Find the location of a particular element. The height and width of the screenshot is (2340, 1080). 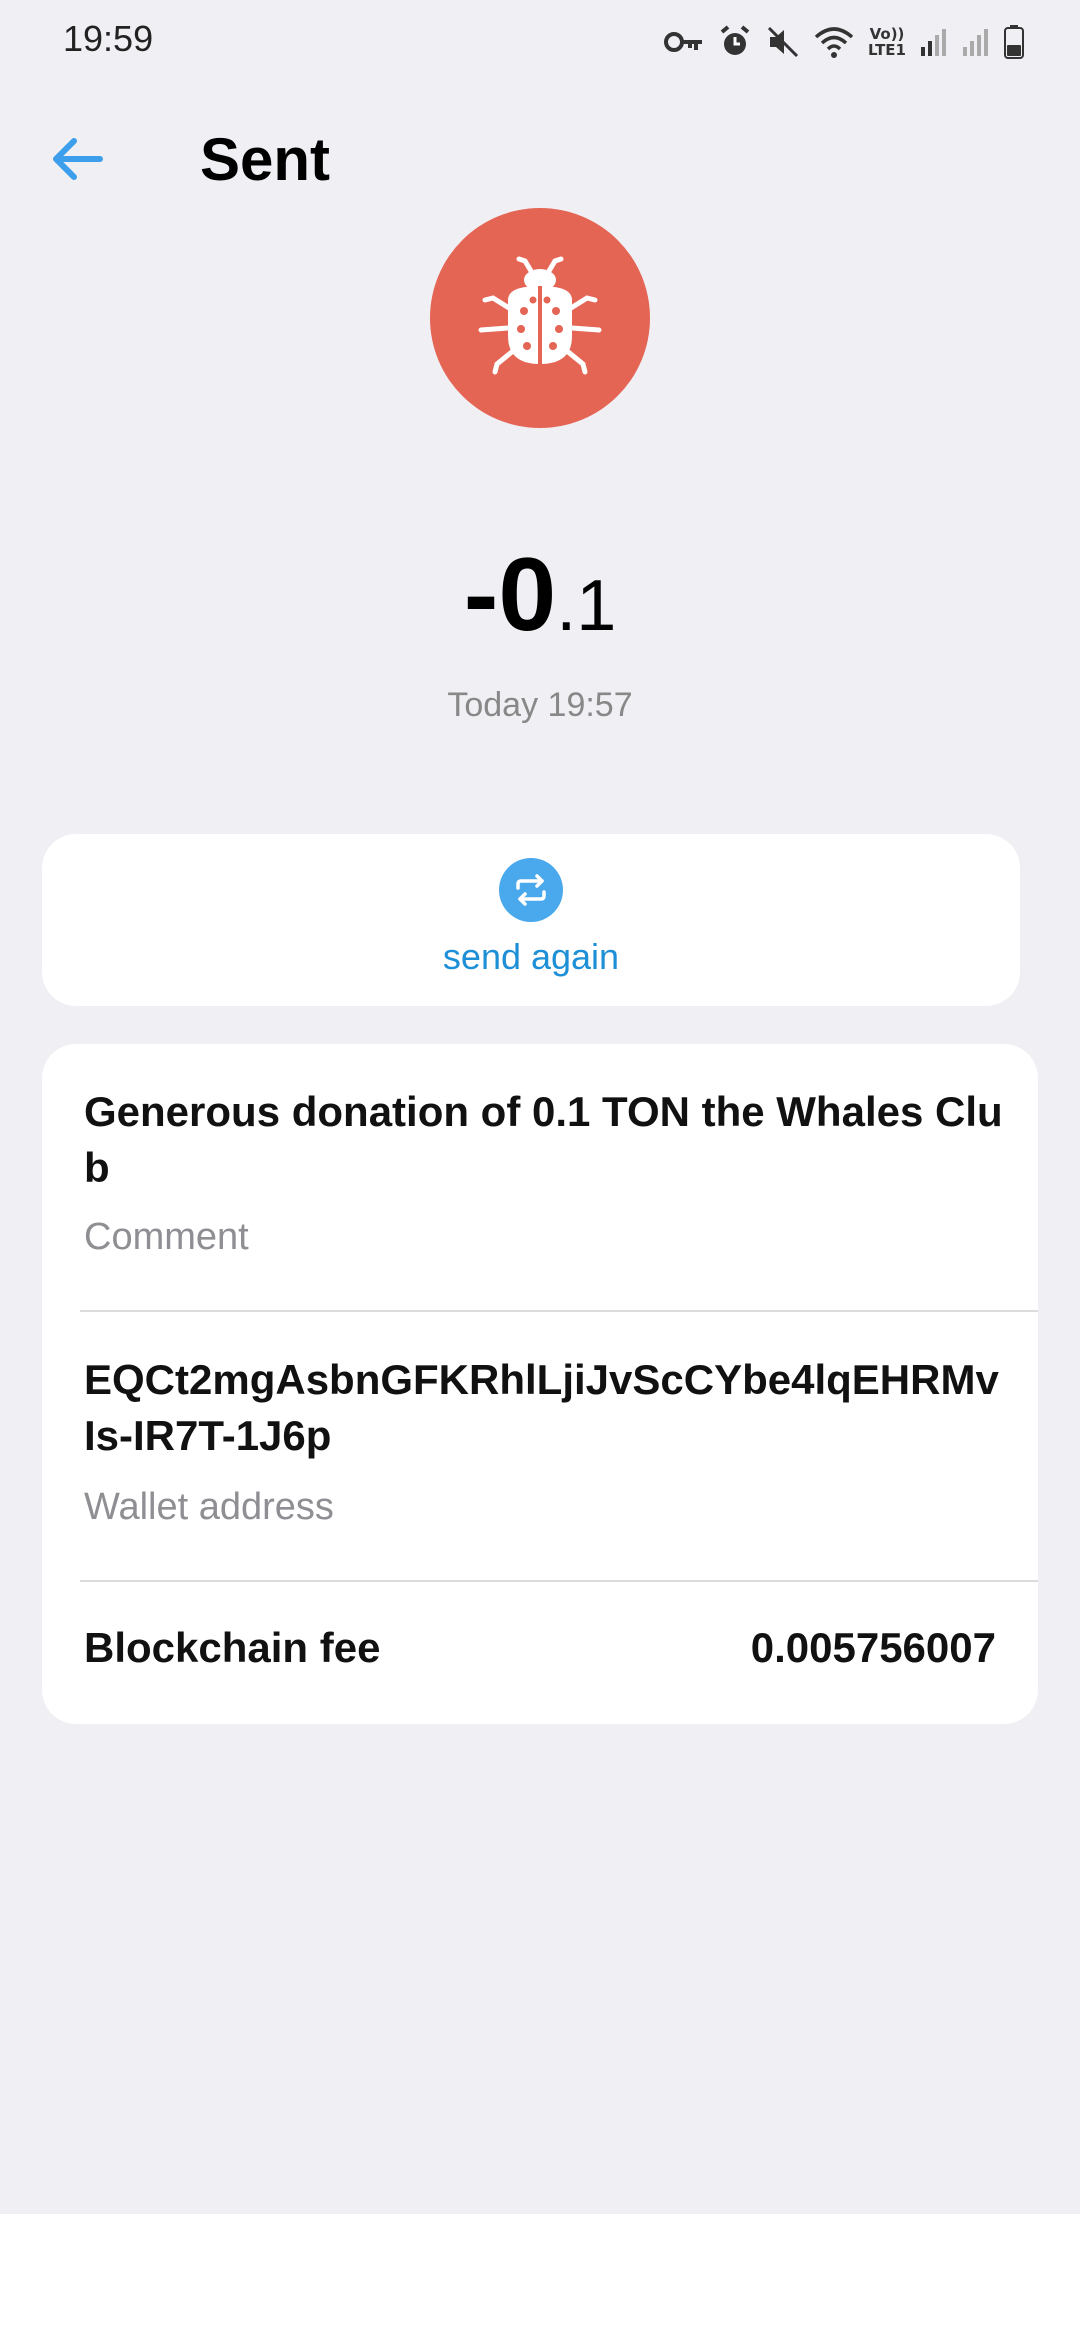

key-icon is located at coordinates (684, 42).